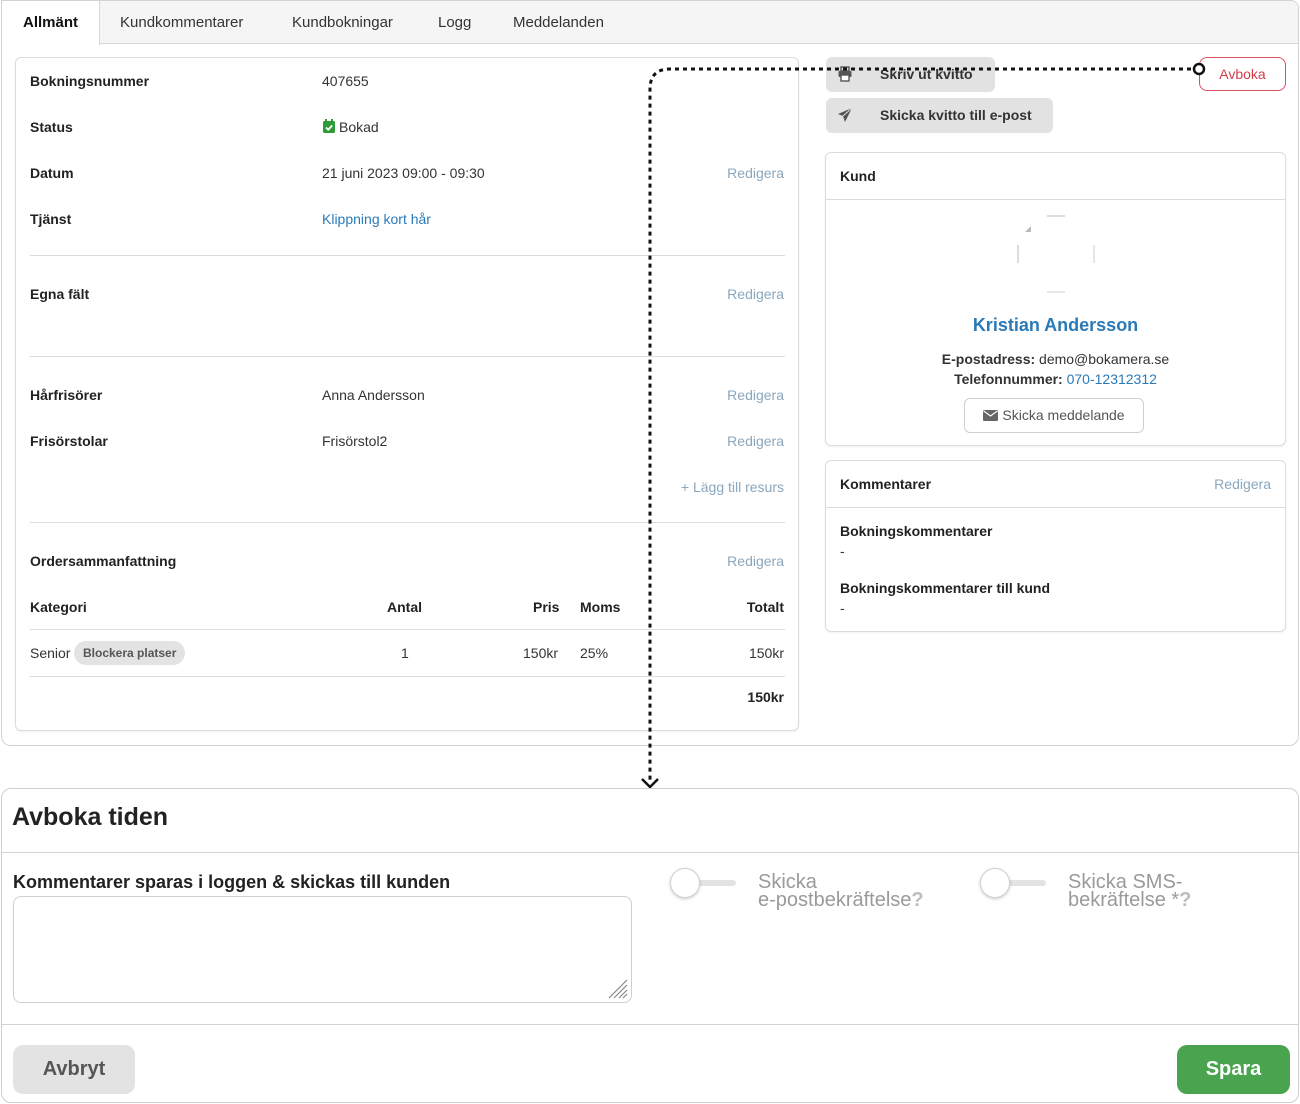  Describe the element at coordinates (1130, 891) in the screenshot. I see `sms-confirmation-label: Skicka SMS- bekräftelse *?` at that location.